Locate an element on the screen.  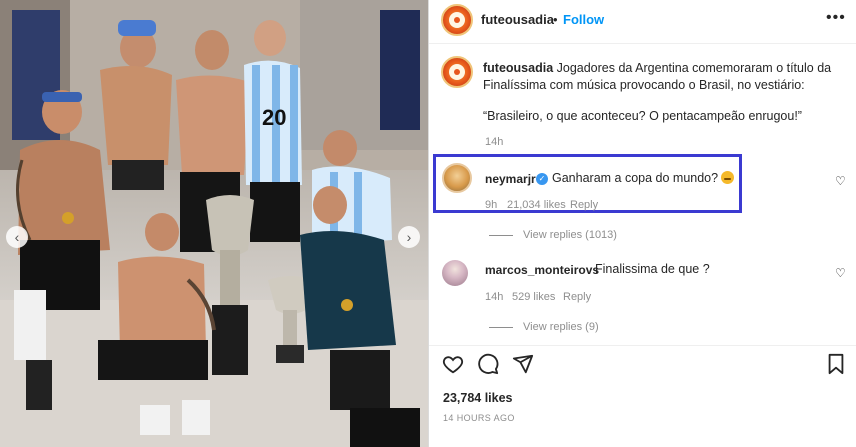
author-avatar is located at coordinates (457, 20).